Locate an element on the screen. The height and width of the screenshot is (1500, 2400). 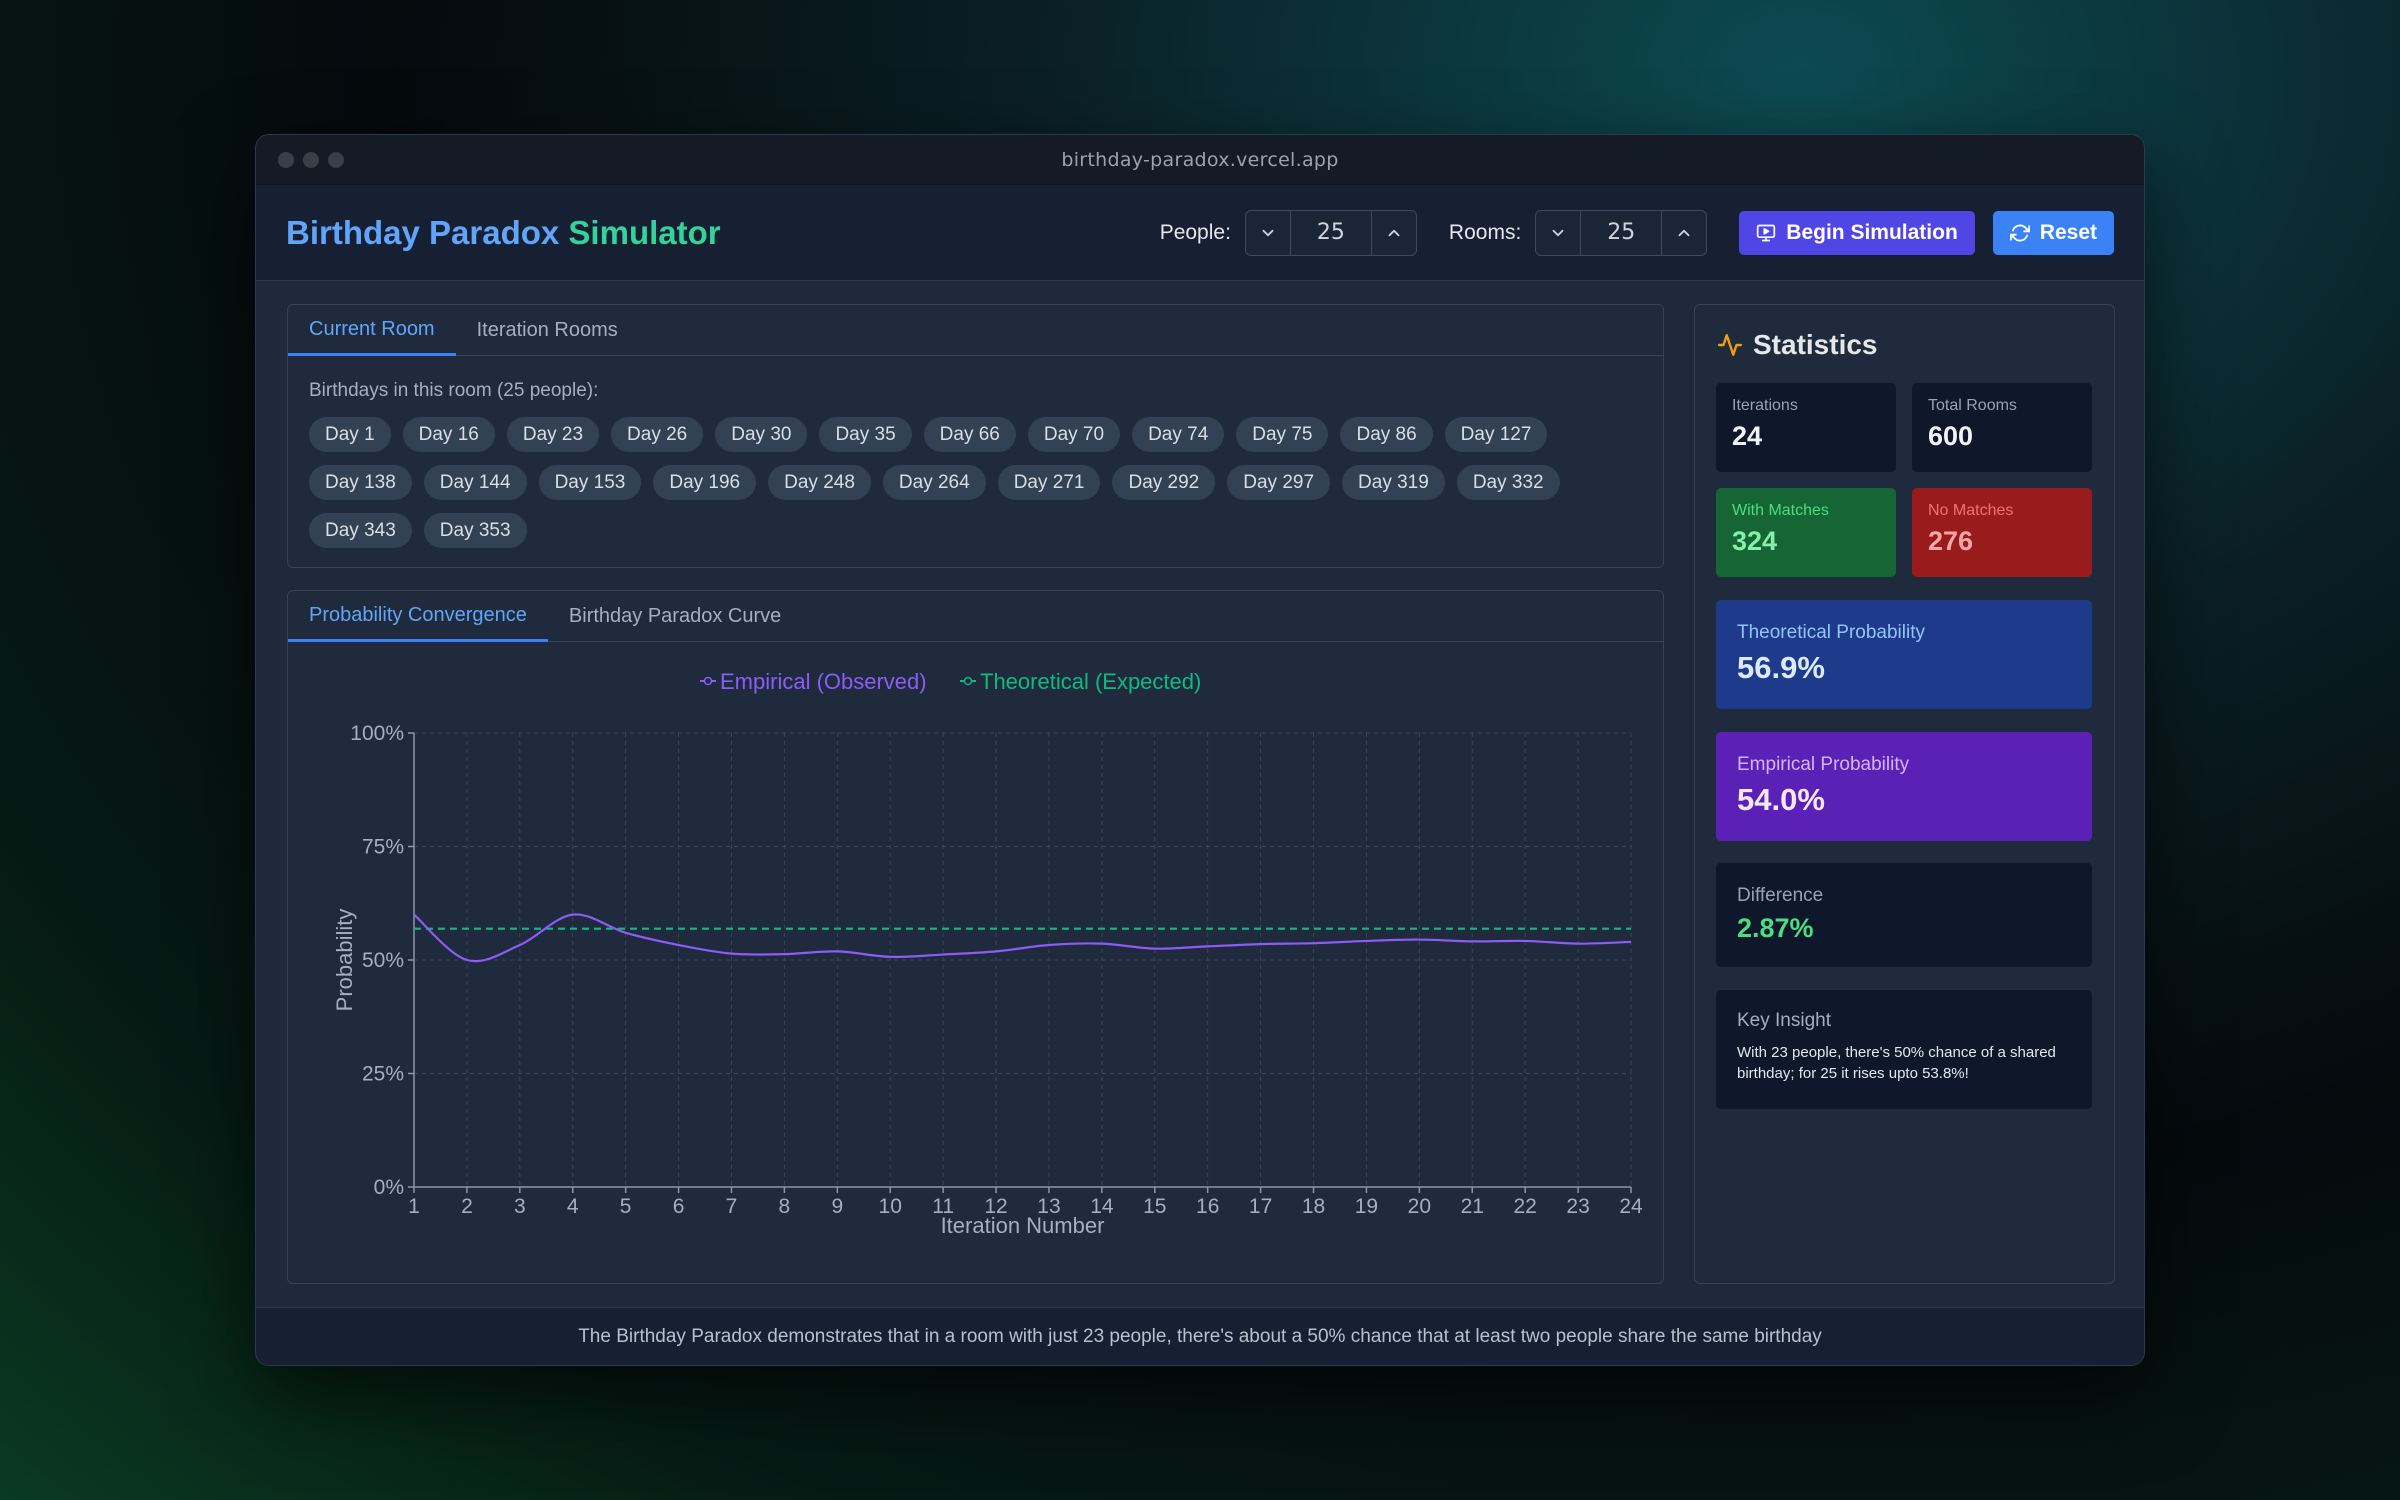
reset-button: Reset is located at coordinates (2053, 232).